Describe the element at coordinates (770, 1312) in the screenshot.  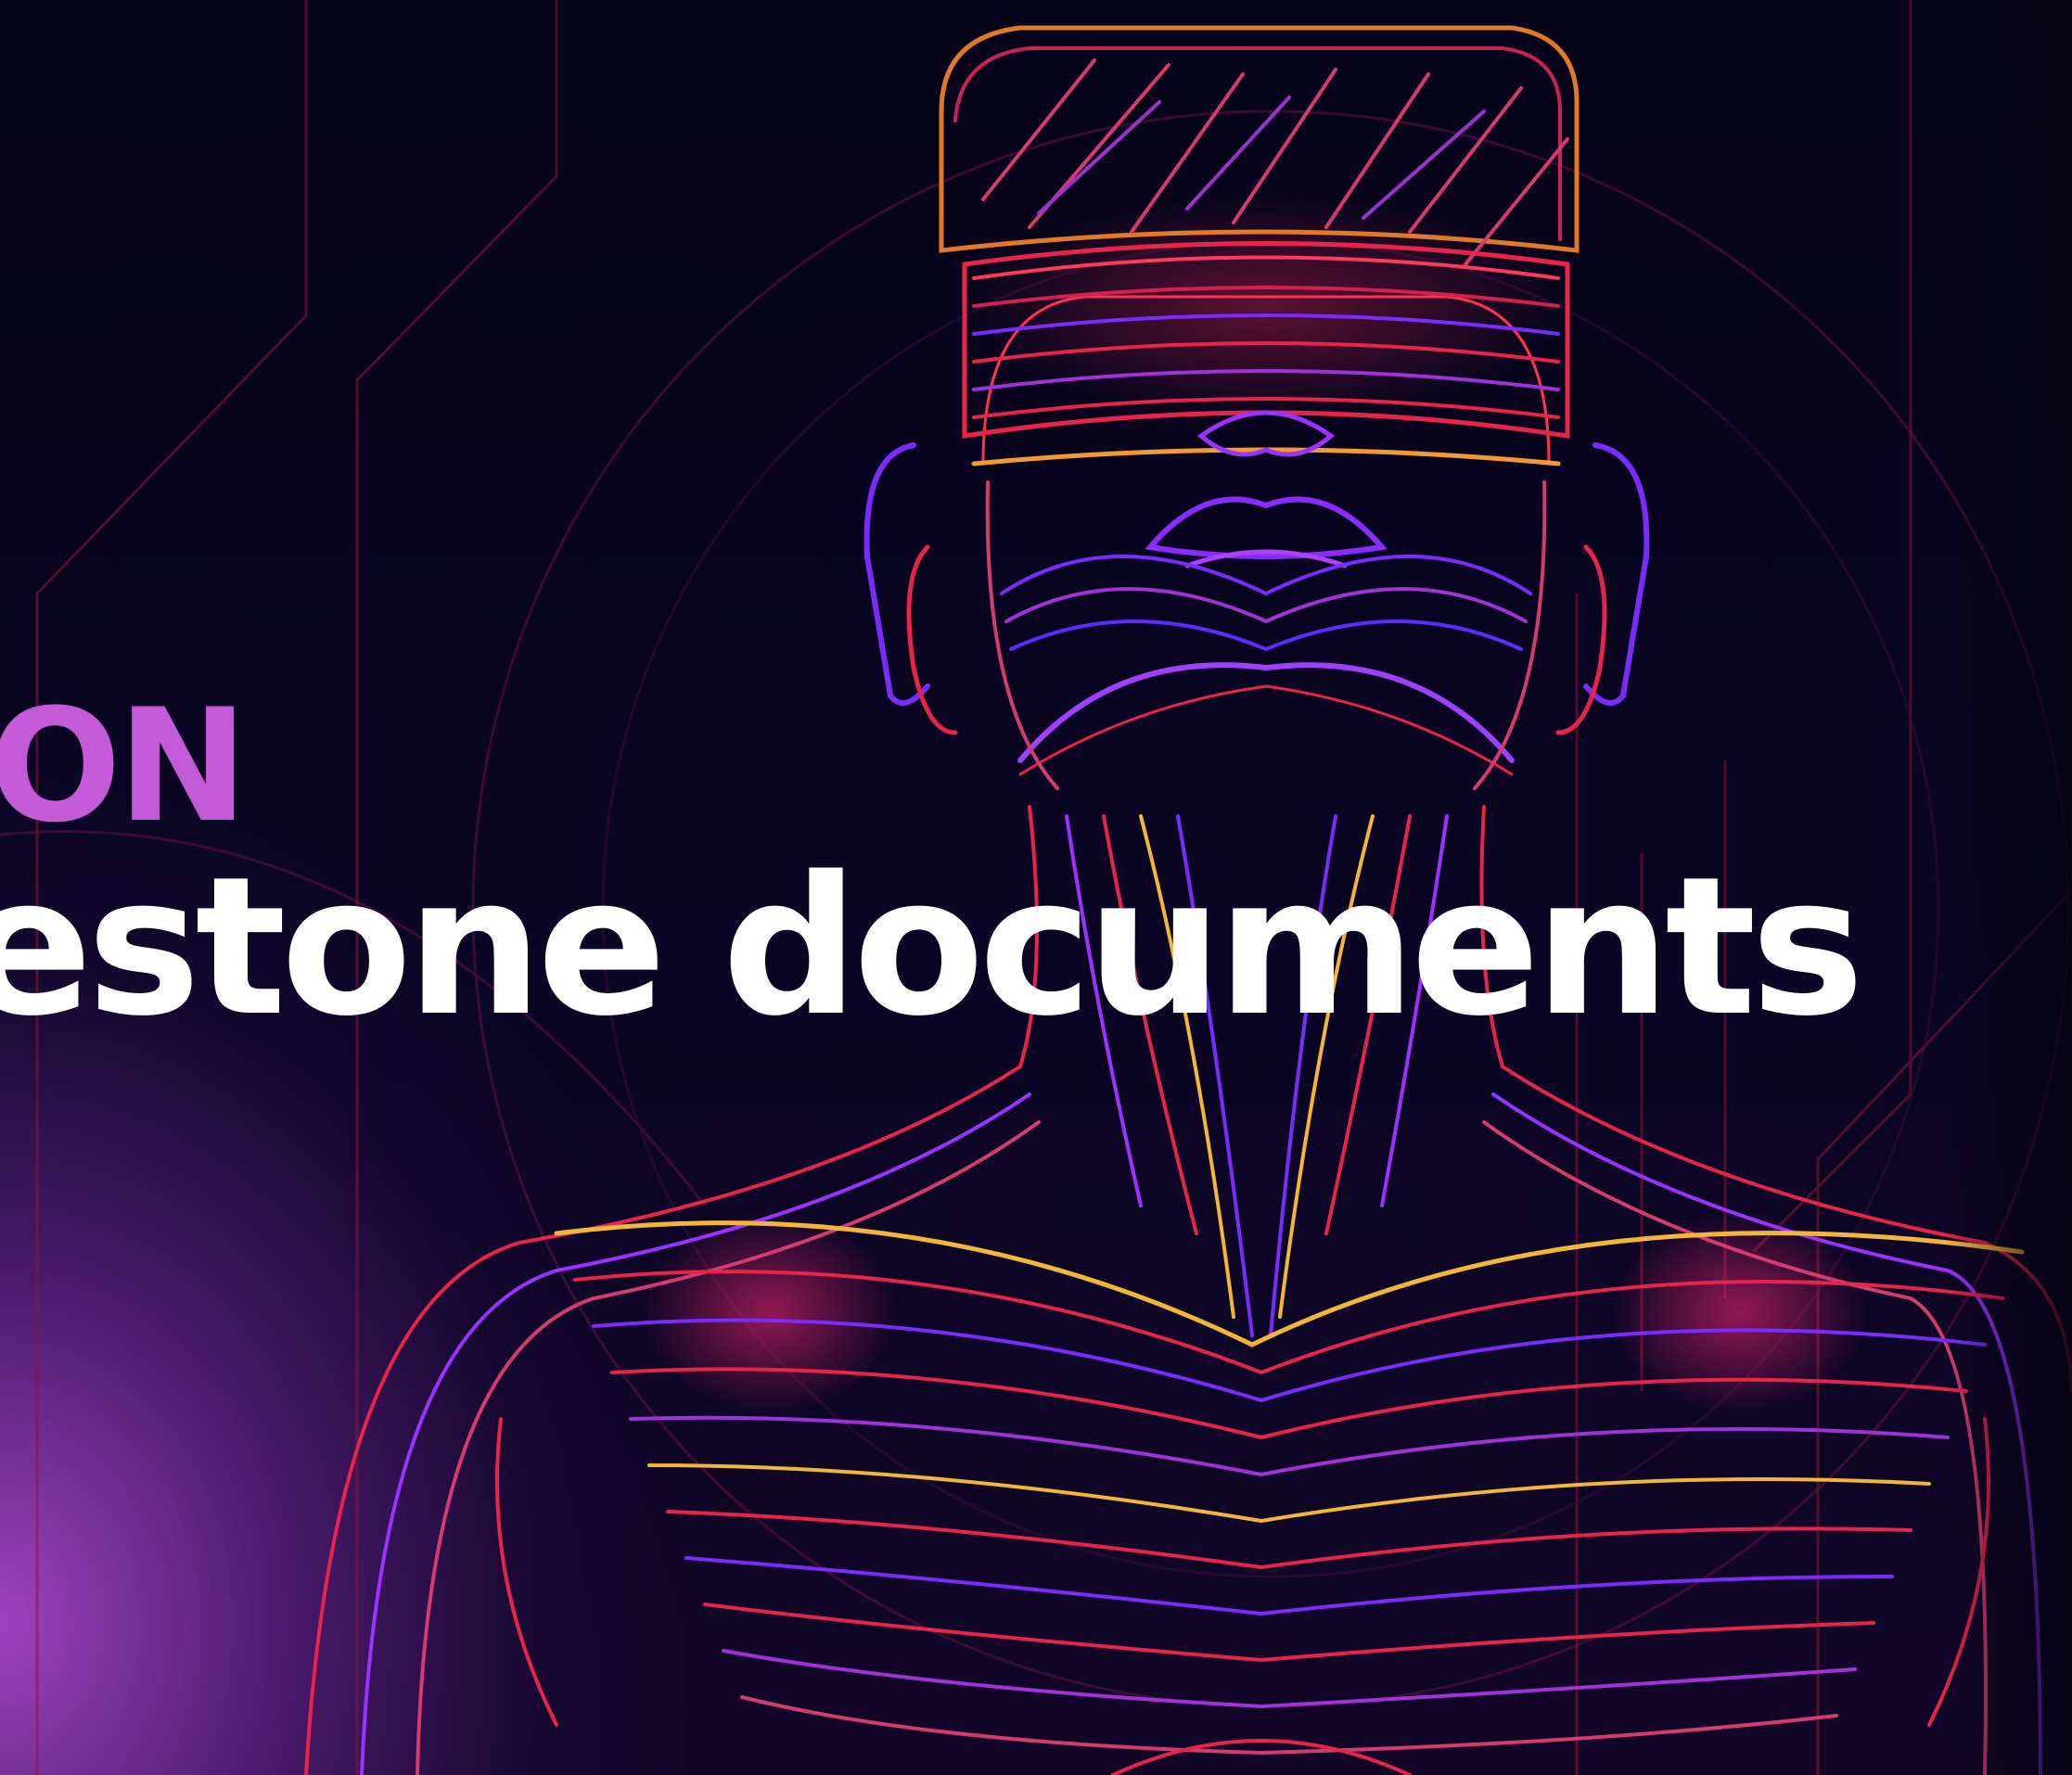
I see `left-shoulder-glow` at that location.